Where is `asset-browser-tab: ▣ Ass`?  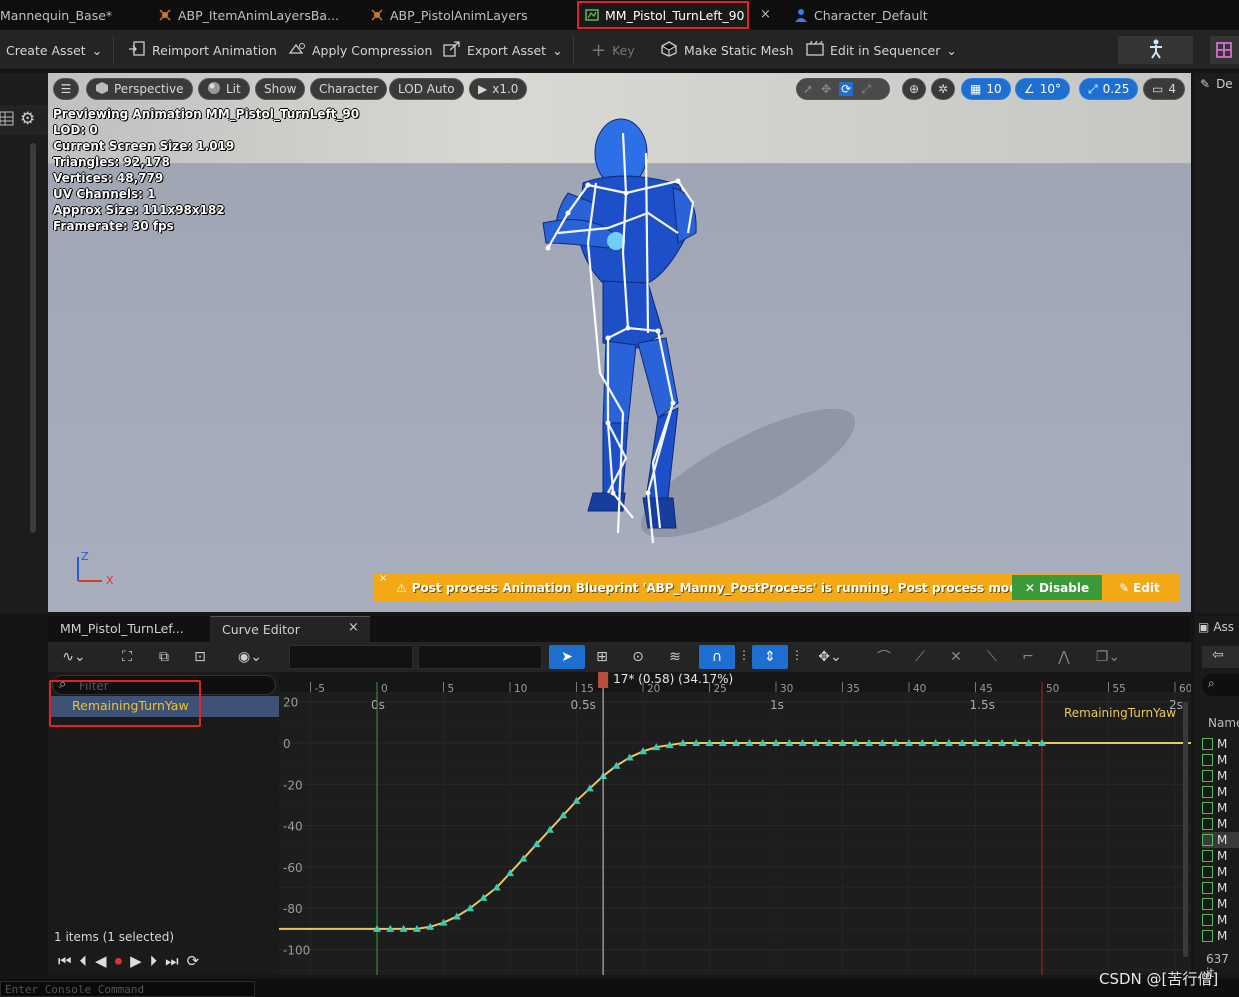
asset-browser-tab: ▣ Ass is located at coordinates (1216, 627).